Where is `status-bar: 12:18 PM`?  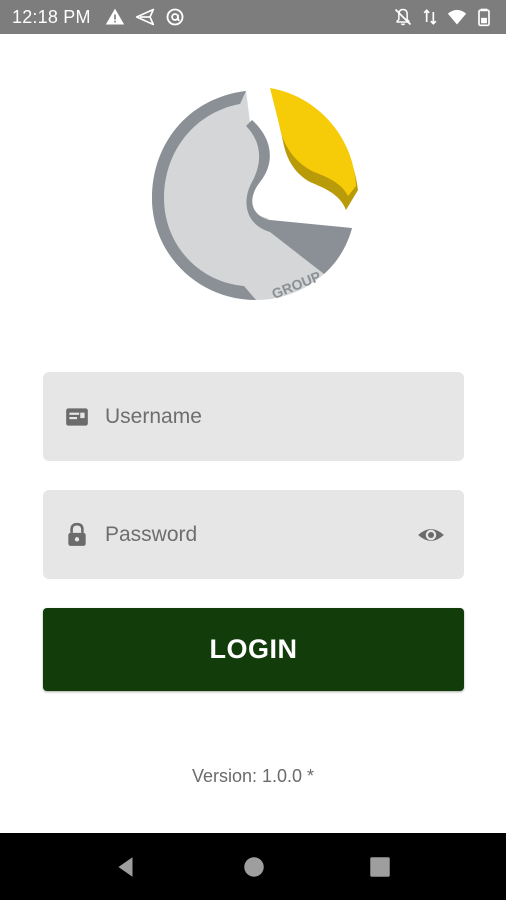 status-bar: 12:18 PM is located at coordinates (253, 17).